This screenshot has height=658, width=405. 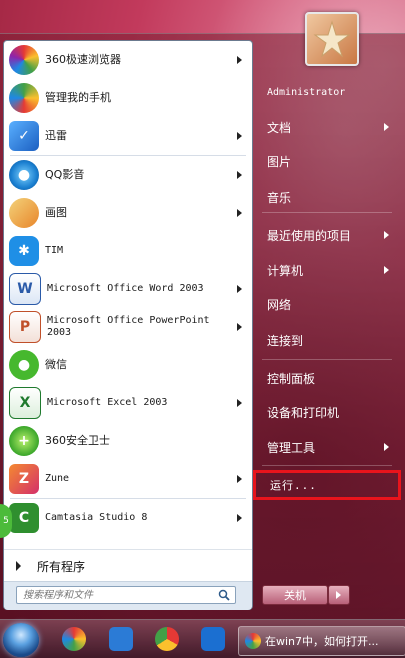 I want to click on search-input, so click(x=126, y=595).